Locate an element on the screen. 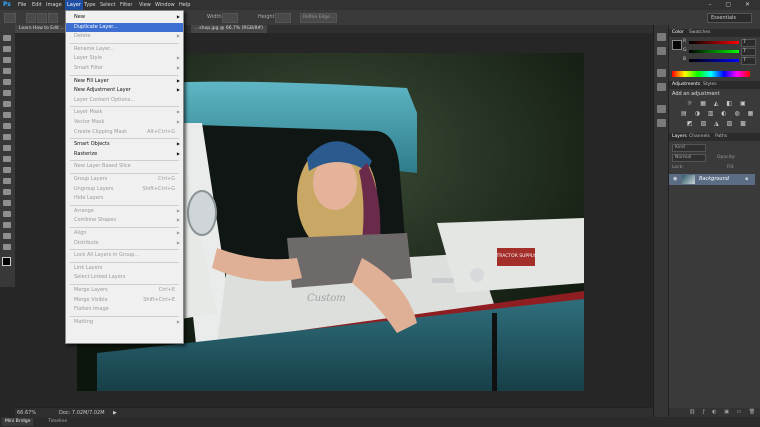  foreground-color-swatch is located at coordinates (6, 261).